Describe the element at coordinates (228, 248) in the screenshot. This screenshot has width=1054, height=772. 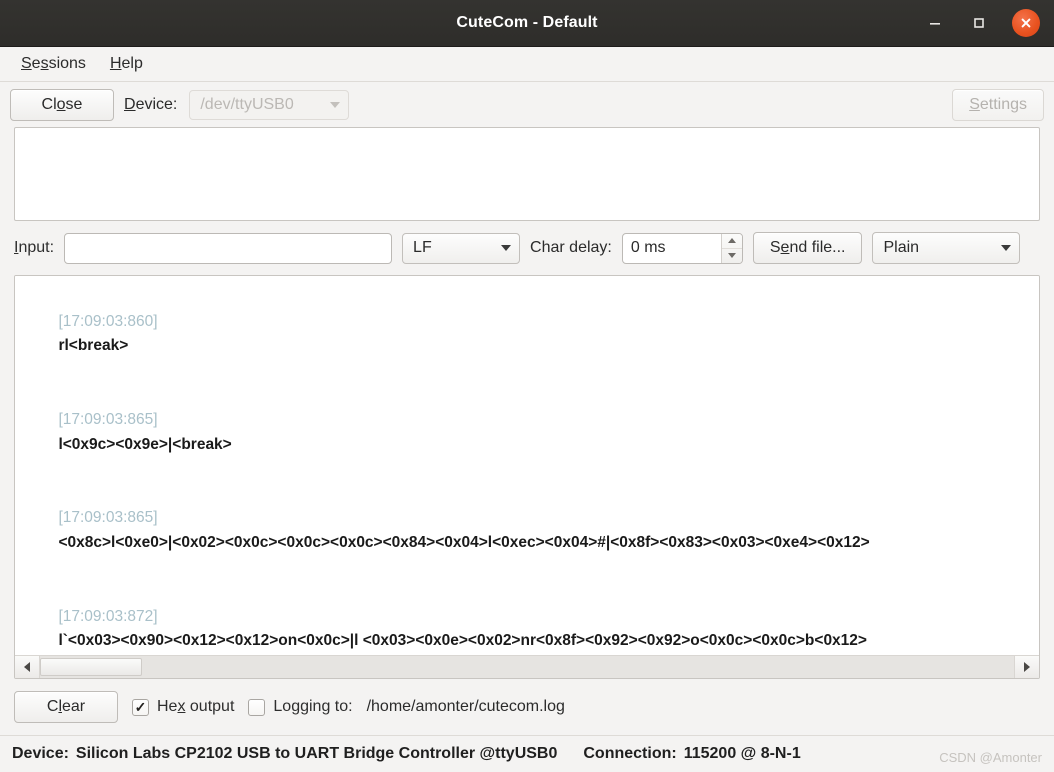
I see `input-field` at that location.